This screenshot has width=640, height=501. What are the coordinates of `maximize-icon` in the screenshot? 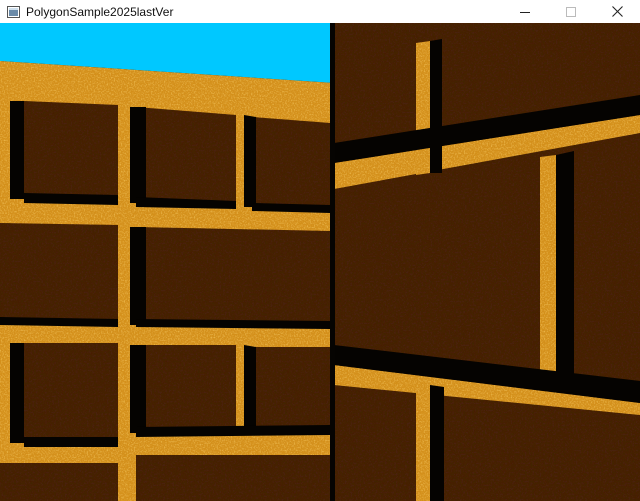 It's located at (571, 11).